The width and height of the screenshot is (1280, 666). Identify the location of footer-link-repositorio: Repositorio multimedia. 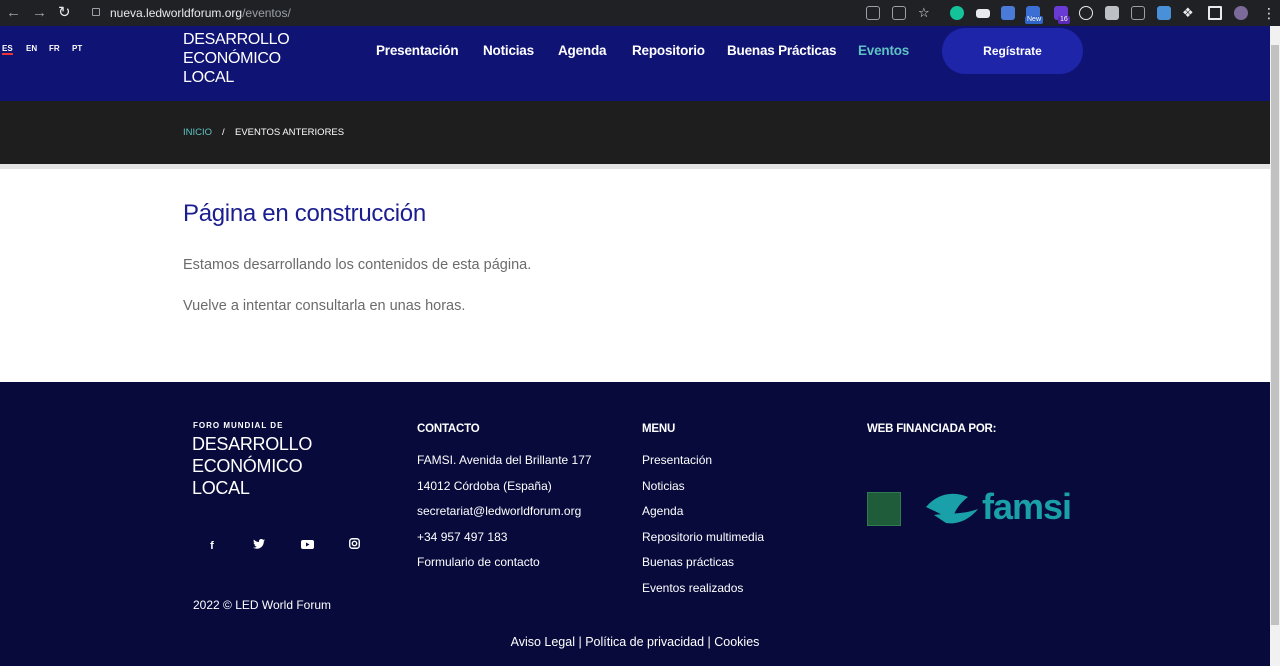
(703, 537).